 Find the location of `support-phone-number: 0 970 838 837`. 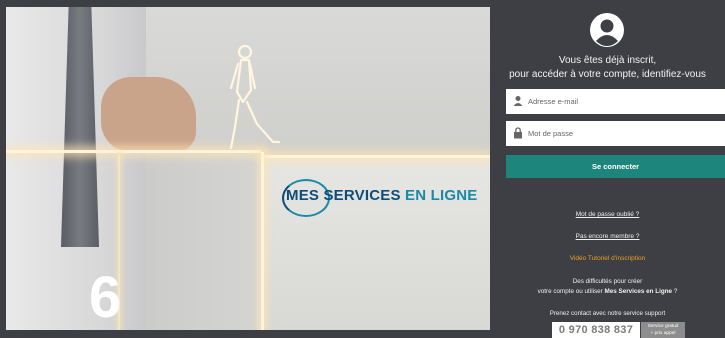

support-phone-number: 0 970 838 837 is located at coordinates (596, 330).